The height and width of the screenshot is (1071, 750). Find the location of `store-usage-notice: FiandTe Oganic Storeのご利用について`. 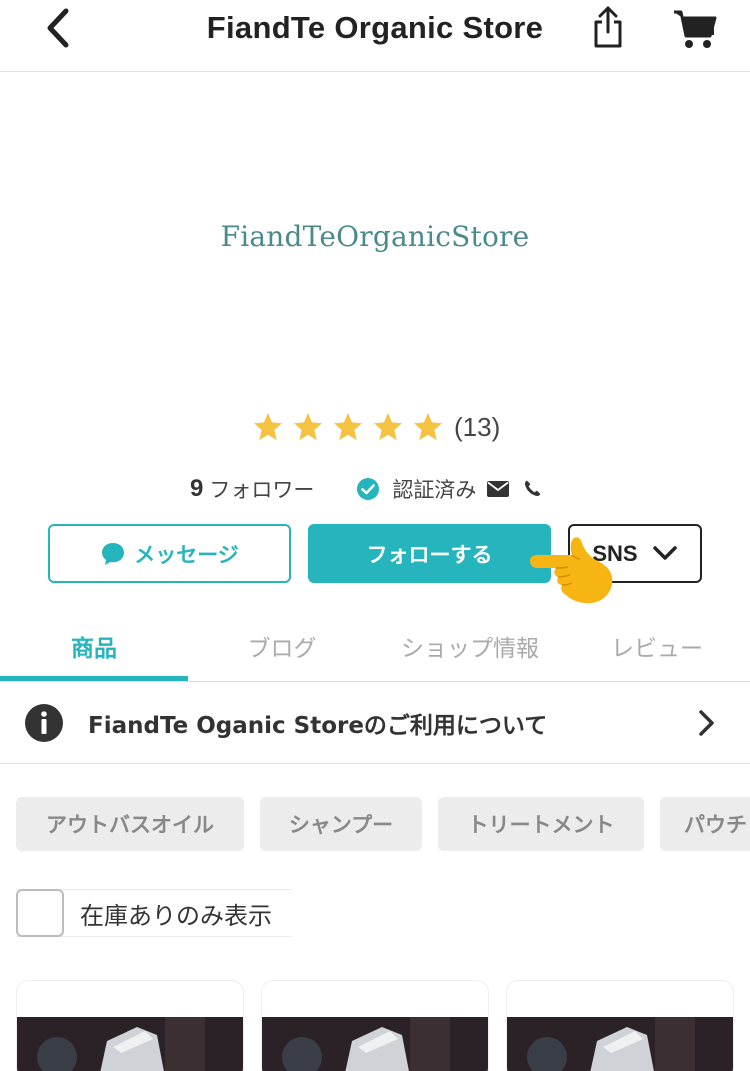

store-usage-notice: FiandTe Oganic Storeのご利用について is located at coordinates (375, 723).